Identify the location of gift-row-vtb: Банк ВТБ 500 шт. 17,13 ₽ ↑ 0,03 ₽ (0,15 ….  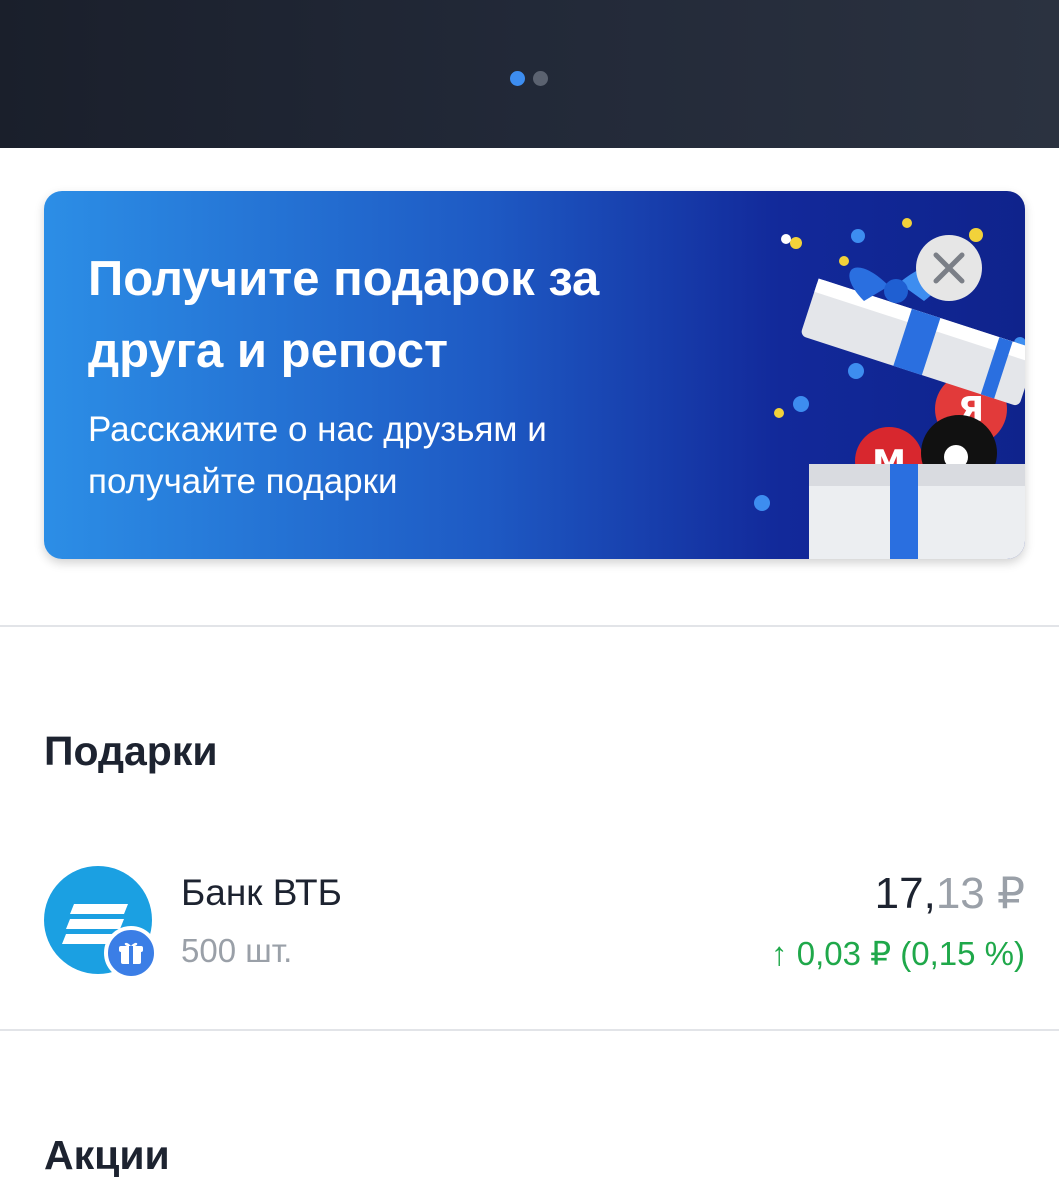
(529, 915).